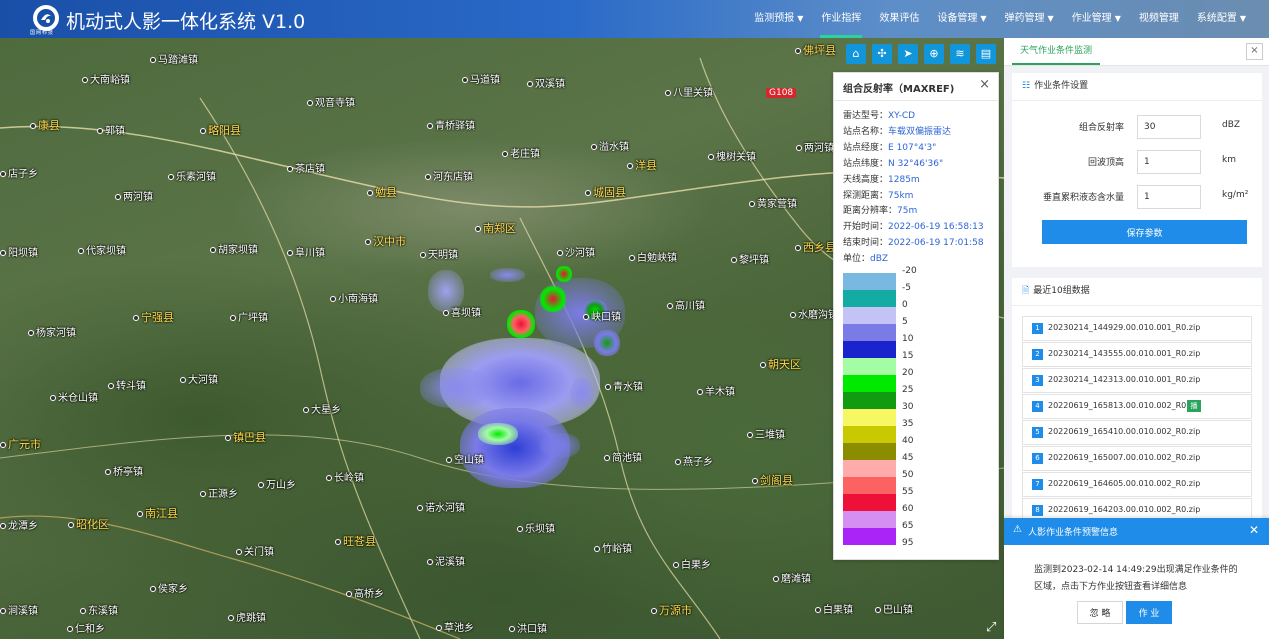 The height and width of the screenshot is (639, 1269). Describe the element at coordinates (1073, 533) in the screenshot. I see `warning-title: 人影作业条件预警信息` at that location.